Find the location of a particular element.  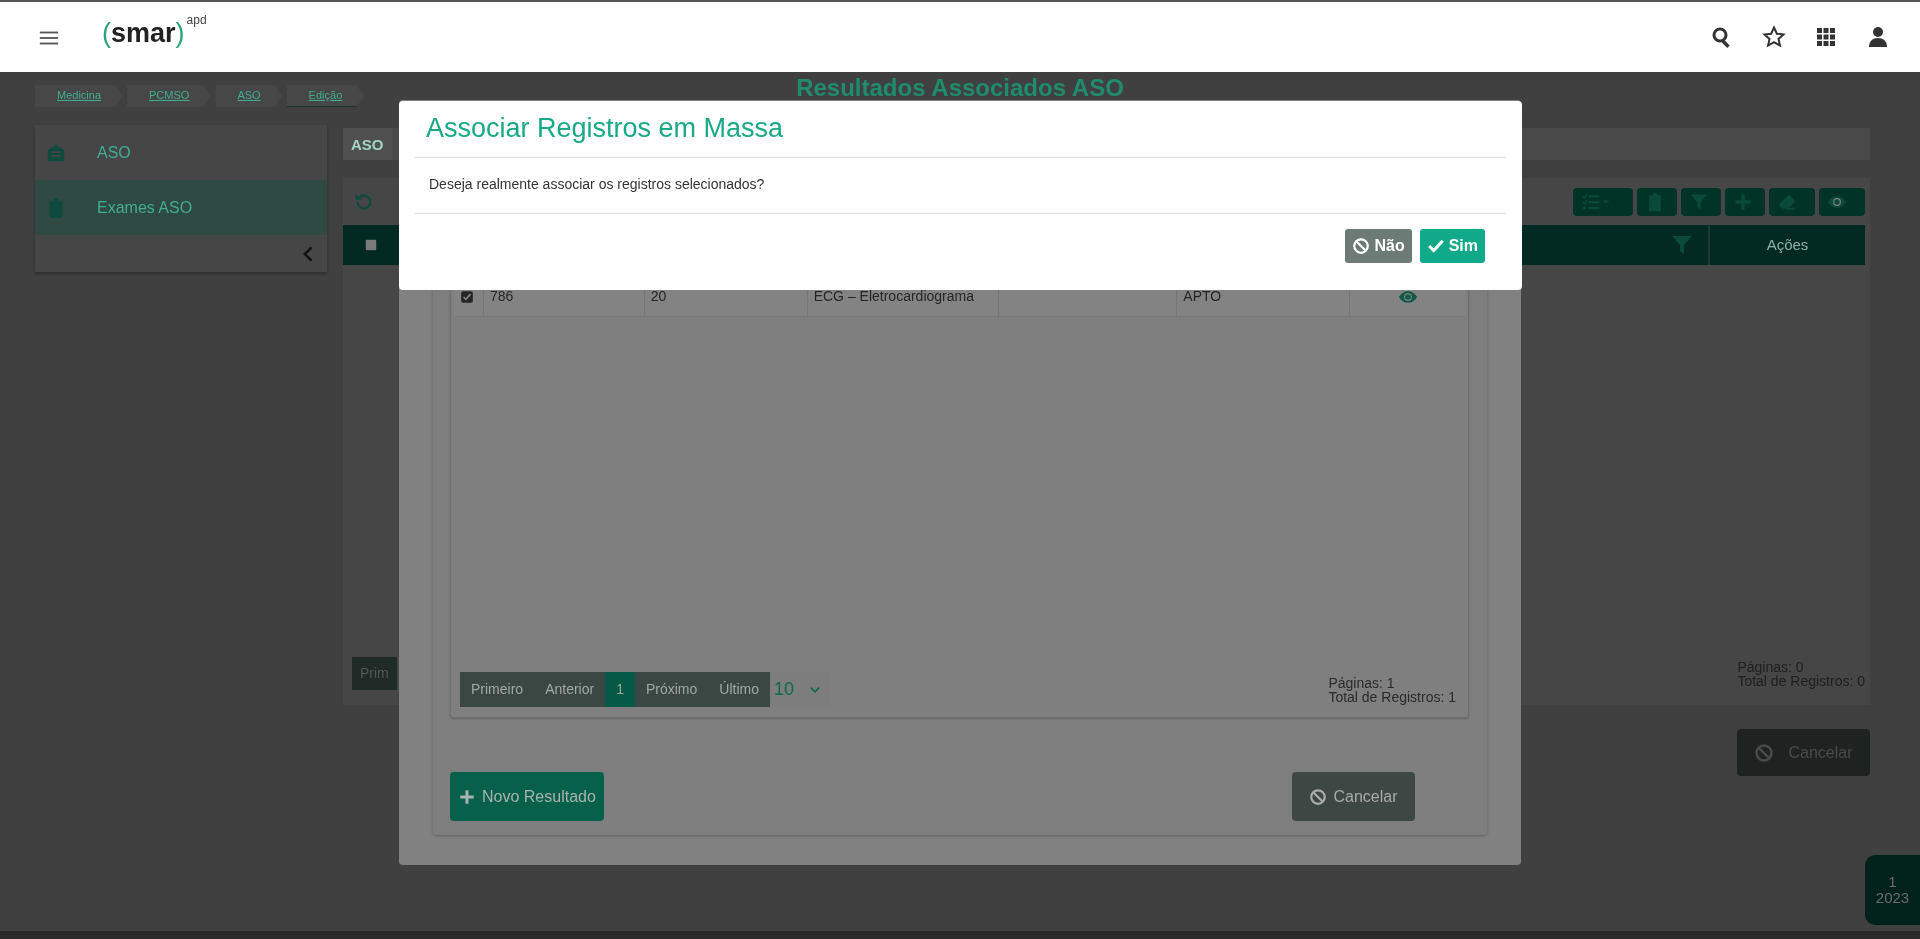

page-title: Resultados Associados ASO is located at coordinates (960, 88).